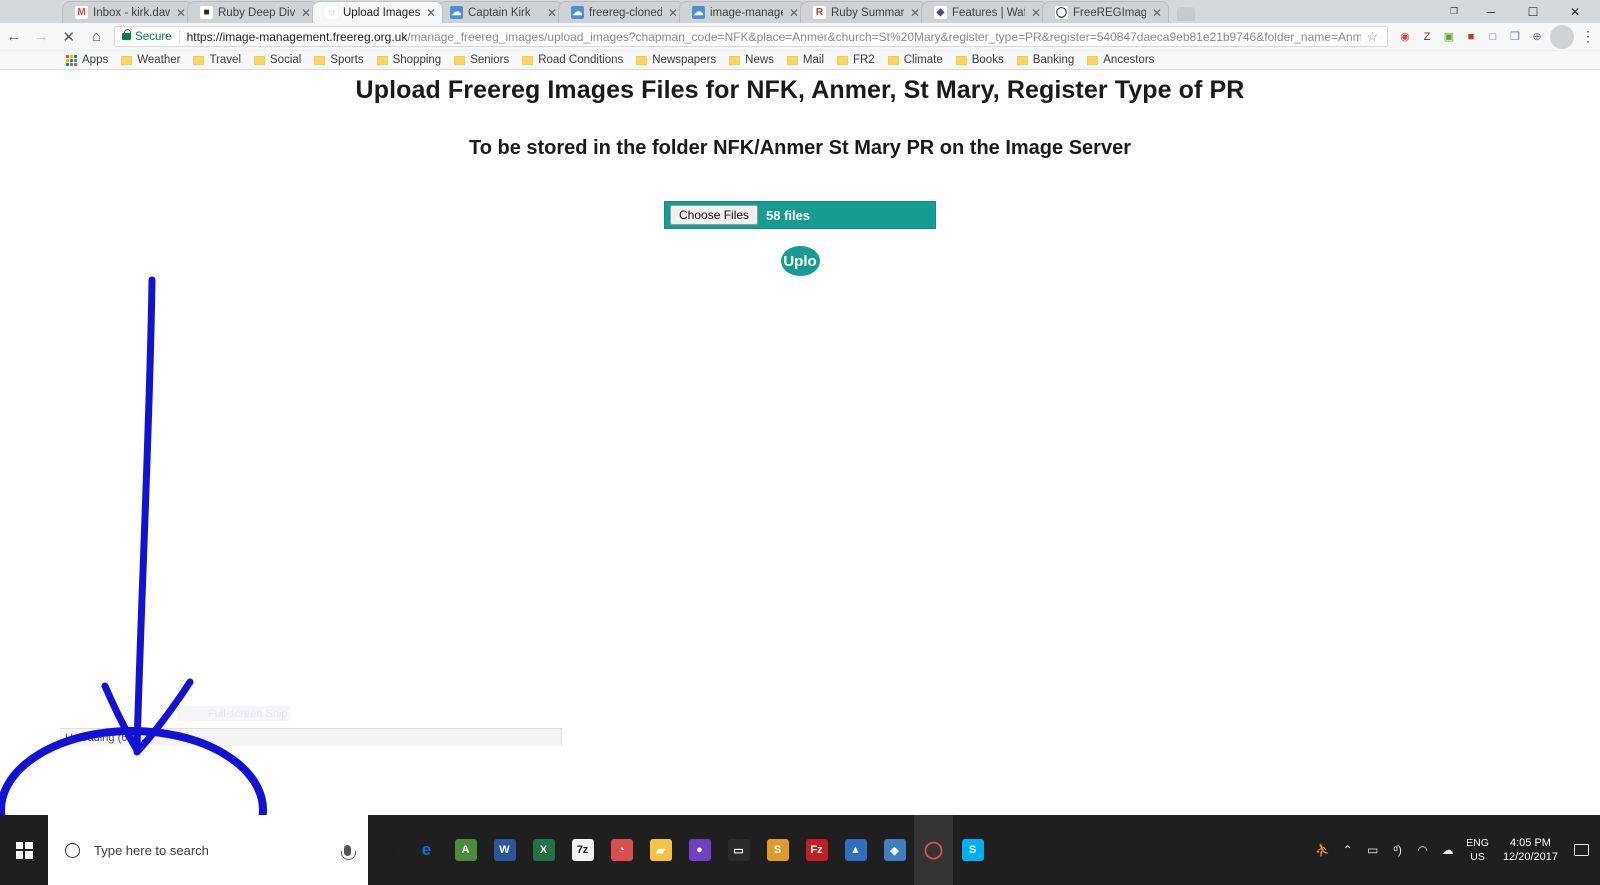 This screenshot has width=1600, height=885. I want to click on microsoft-word-icon: W, so click(504, 850).